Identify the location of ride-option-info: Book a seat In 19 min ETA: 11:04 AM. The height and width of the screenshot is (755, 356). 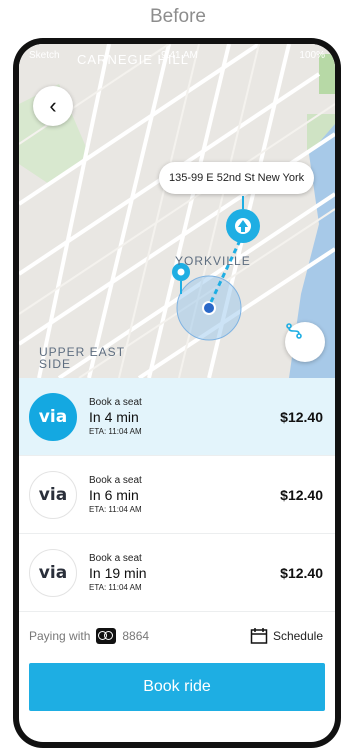
(184, 572).